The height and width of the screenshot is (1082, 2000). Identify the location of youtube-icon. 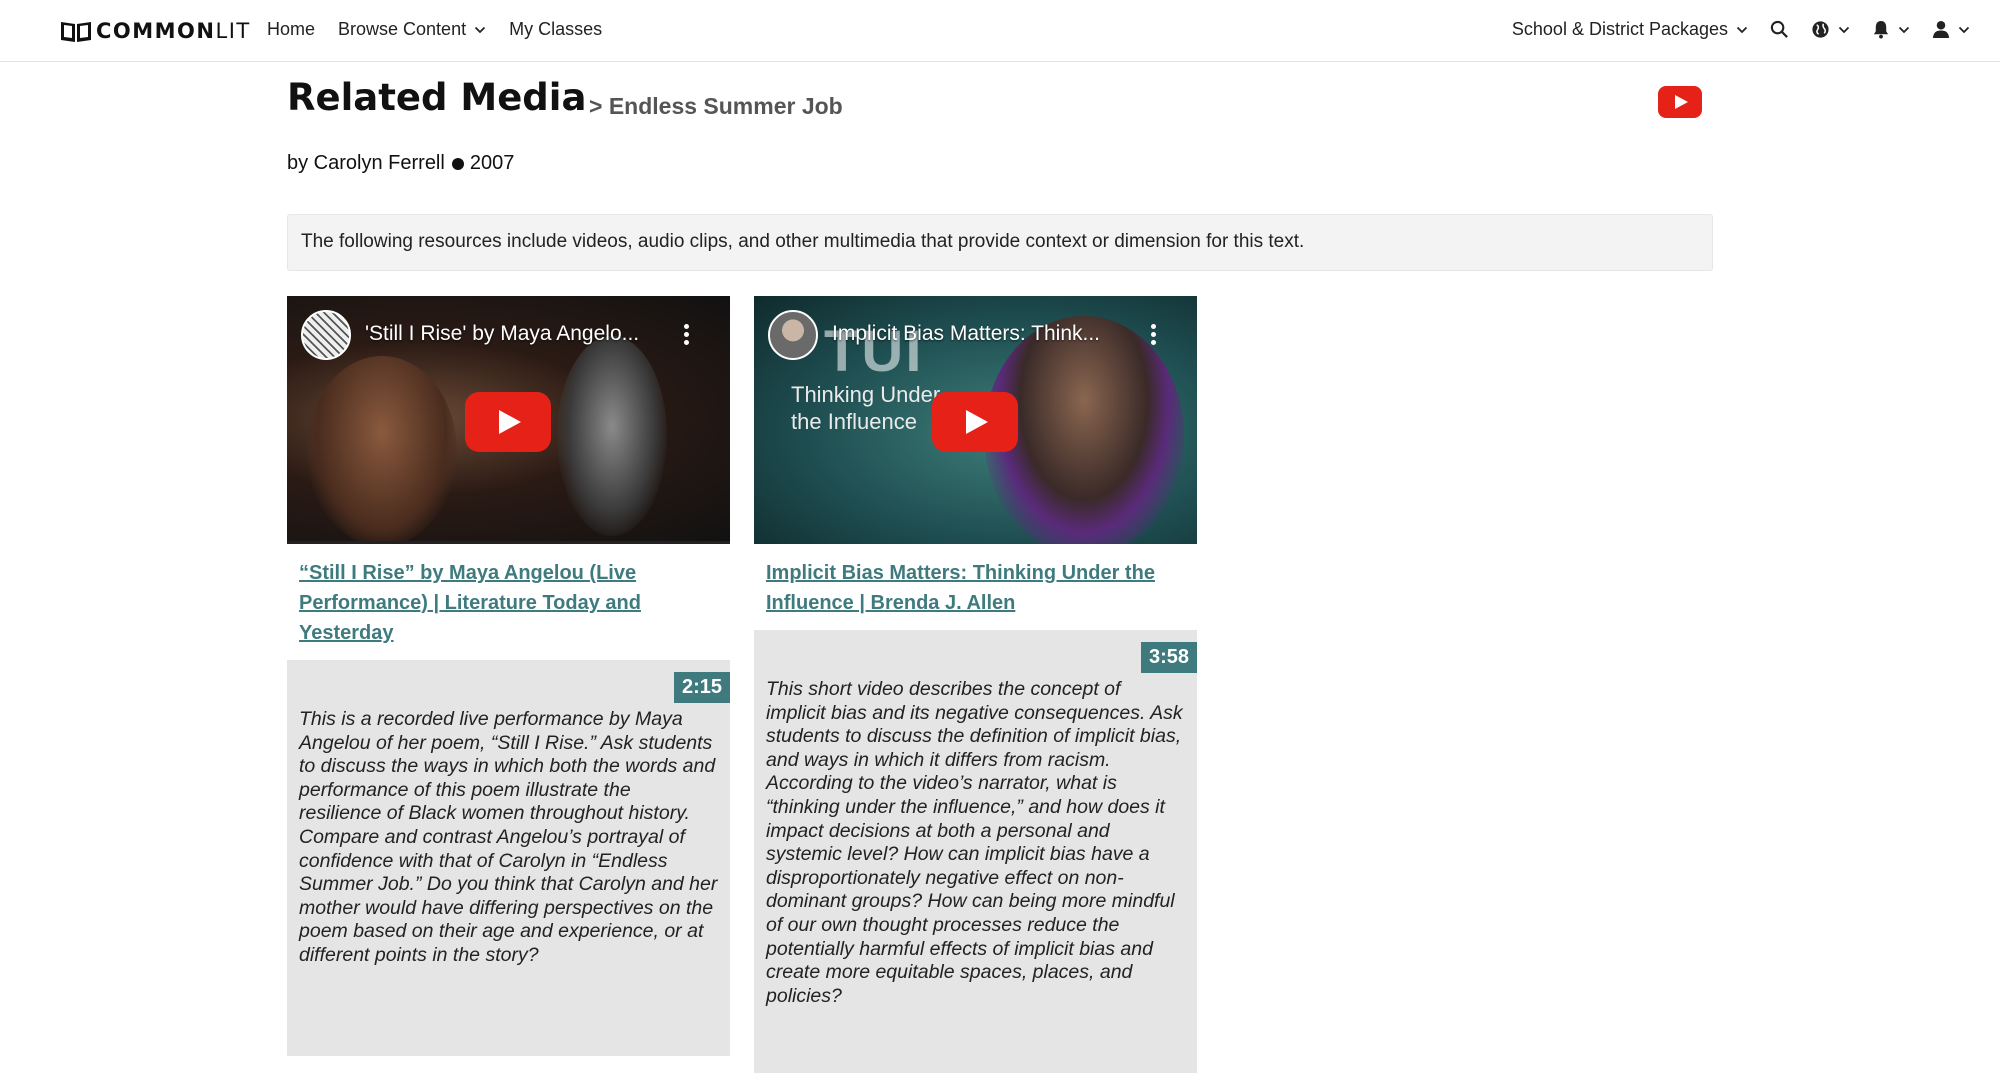
(1680, 104).